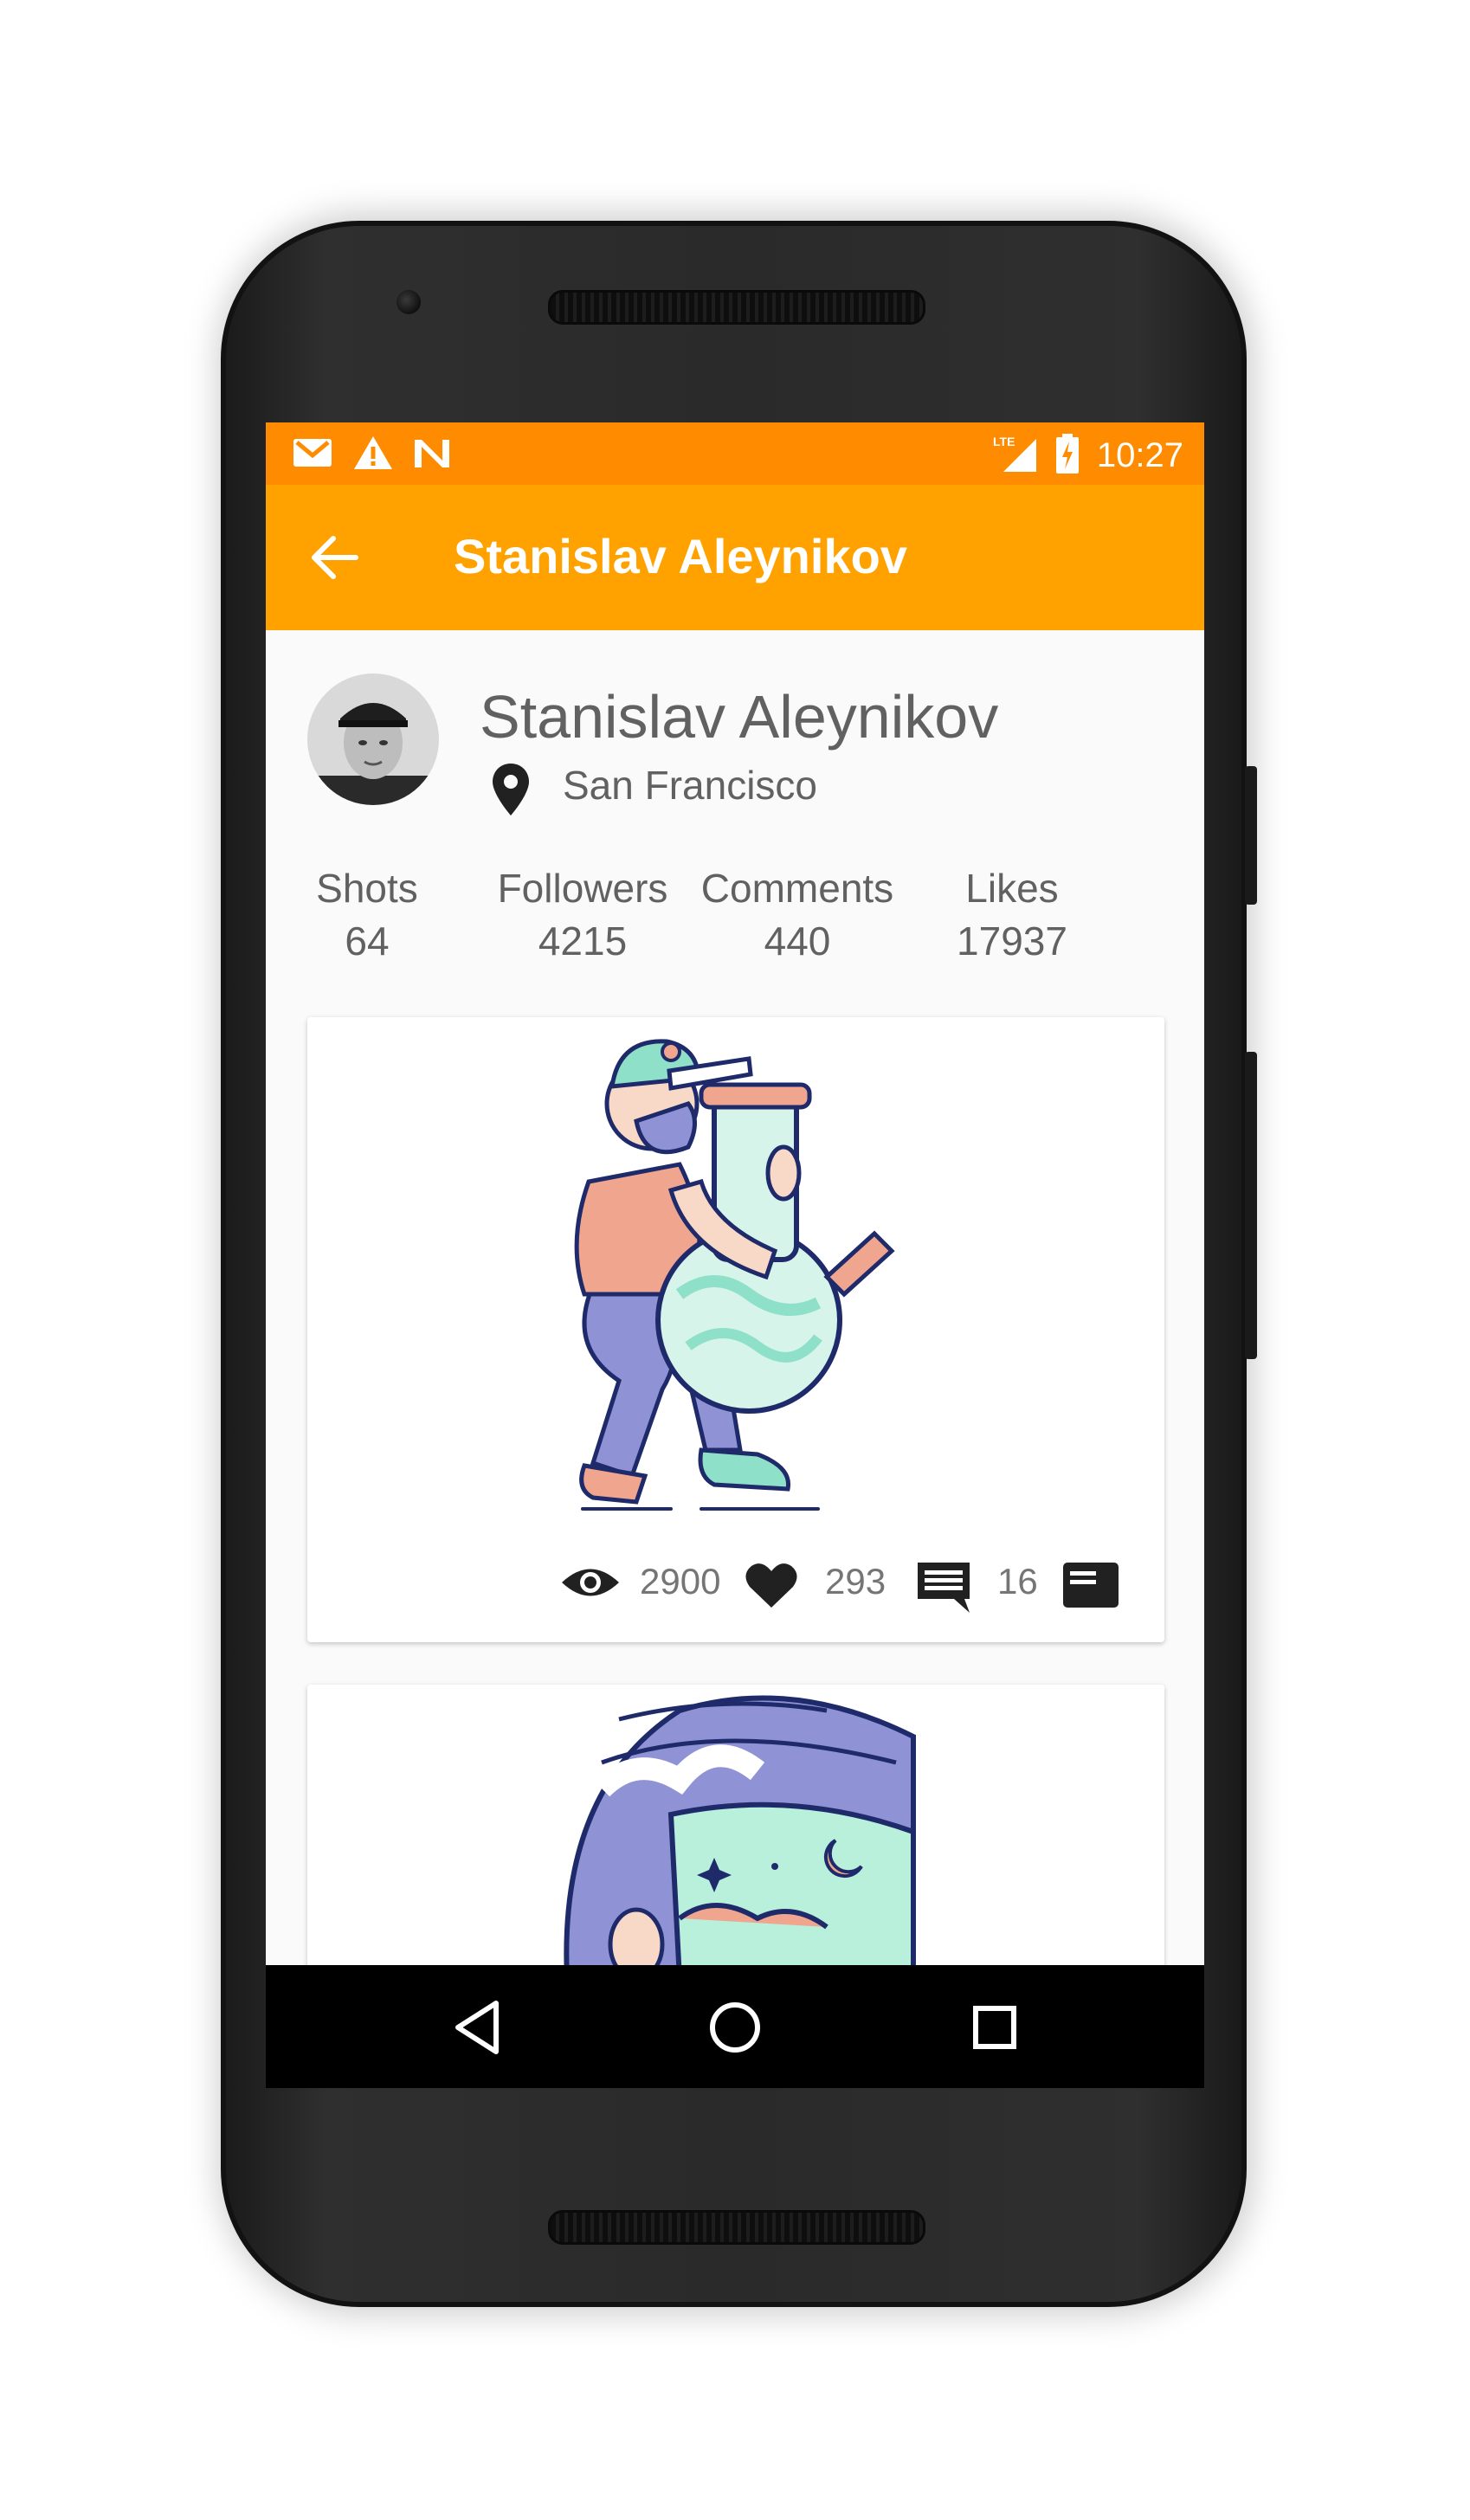 The image size is (1470, 2520). I want to click on arrow-back-icon, so click(335, 557).